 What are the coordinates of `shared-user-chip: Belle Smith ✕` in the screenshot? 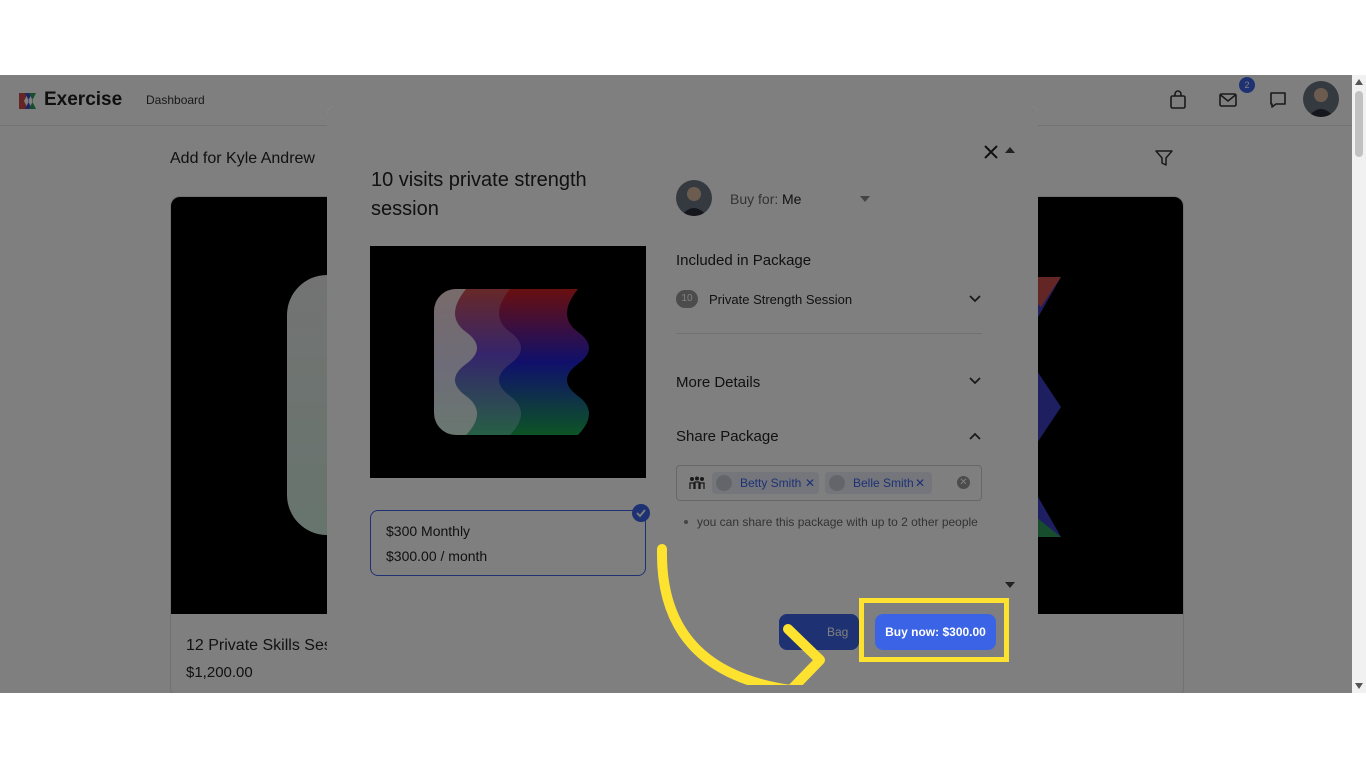 It's located at (878, 483).